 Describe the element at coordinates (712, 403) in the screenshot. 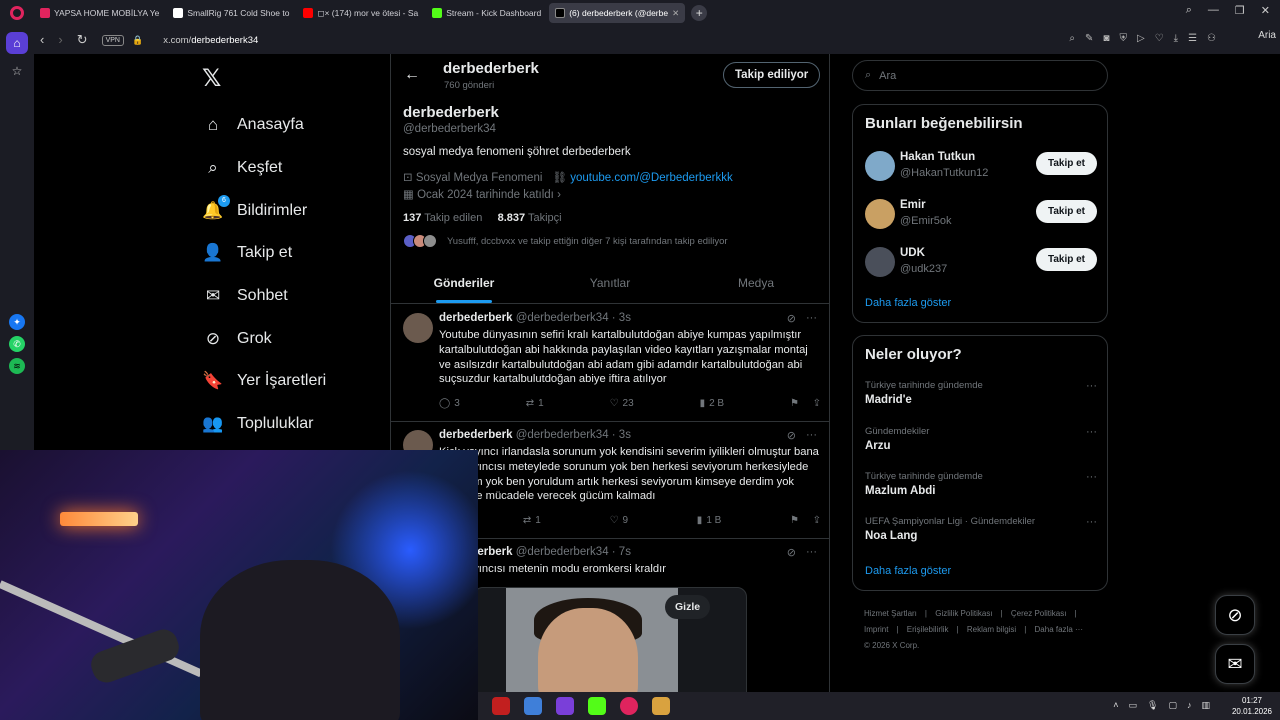

I see `views-button: ▮ 2 B` at that location.